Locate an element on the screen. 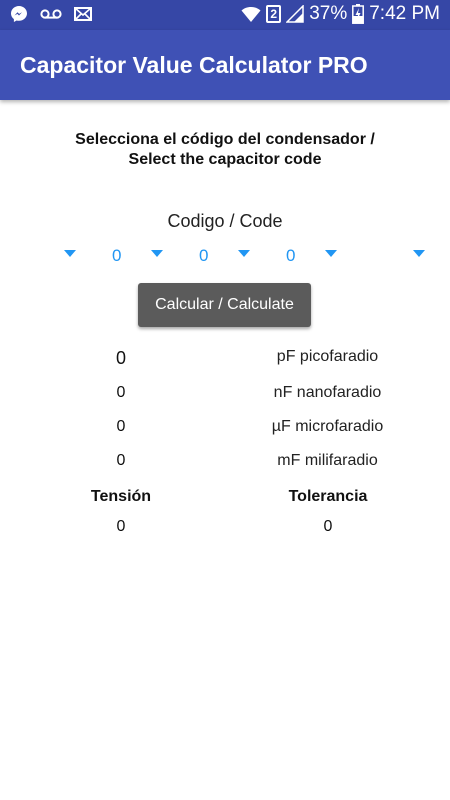 The height and width of the screenshot is (800, 450). app-bar: Capacitor Value Calculator PRO is located at coordinates (225, 65).